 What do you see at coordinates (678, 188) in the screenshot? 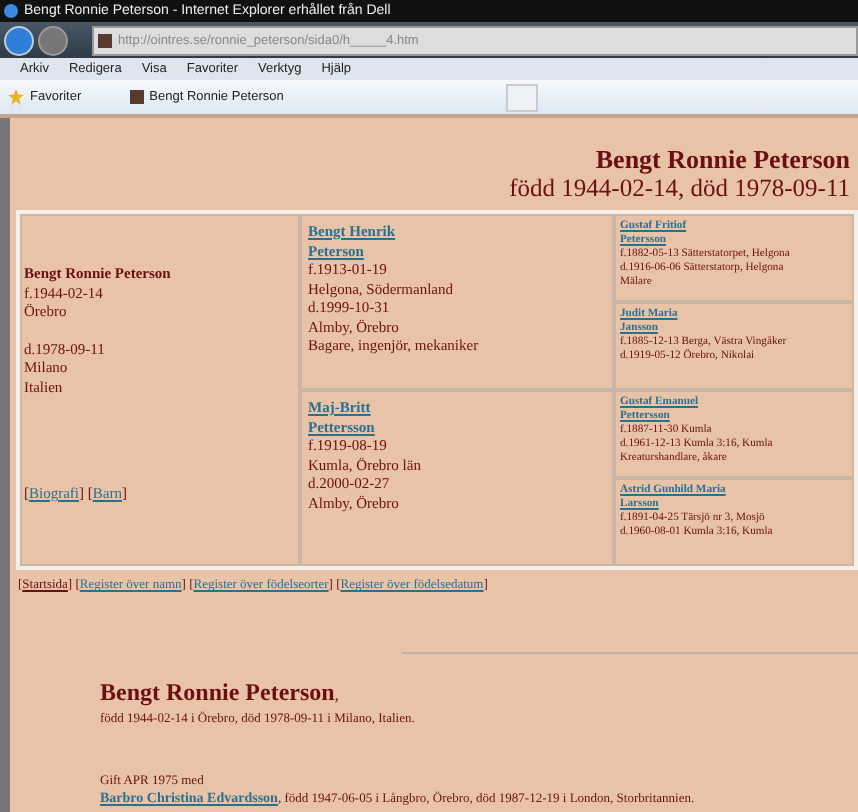
I see `life-dates: född 1944-02-14, död 1978-09-11` at bounding box center [678, 188].